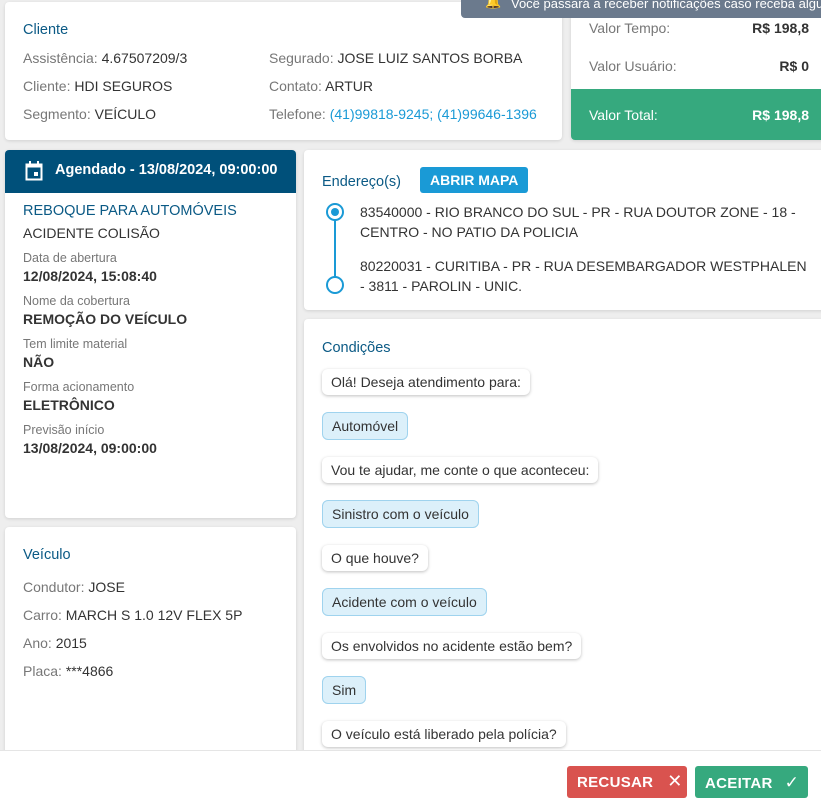 Image resolution: width=821 pixels, height=802 pixels. What do you see at coordinates (90, 276) in the screenshot?
I see `field-value: 12/08/2024, 15:08:40` at bounding box center [90, 276].